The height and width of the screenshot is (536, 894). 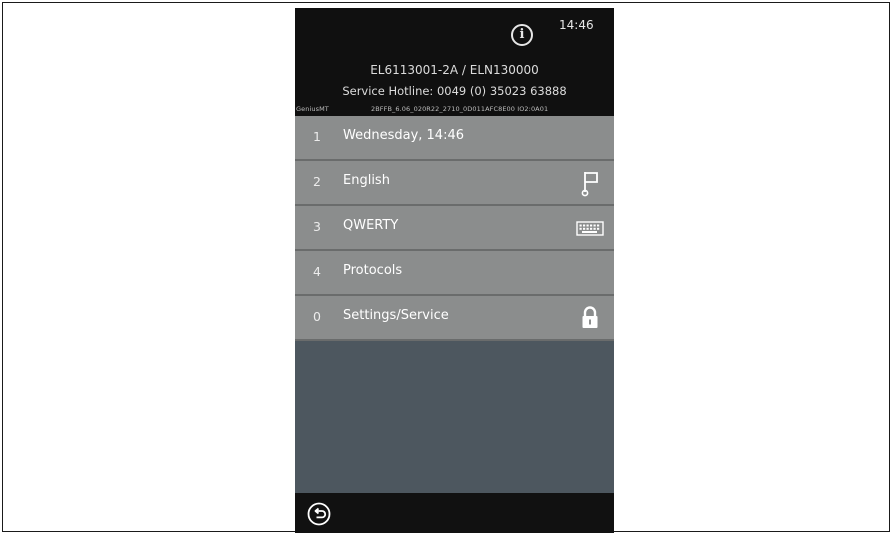 I want to click on clock: 14:46, so click(x=576, y=25).